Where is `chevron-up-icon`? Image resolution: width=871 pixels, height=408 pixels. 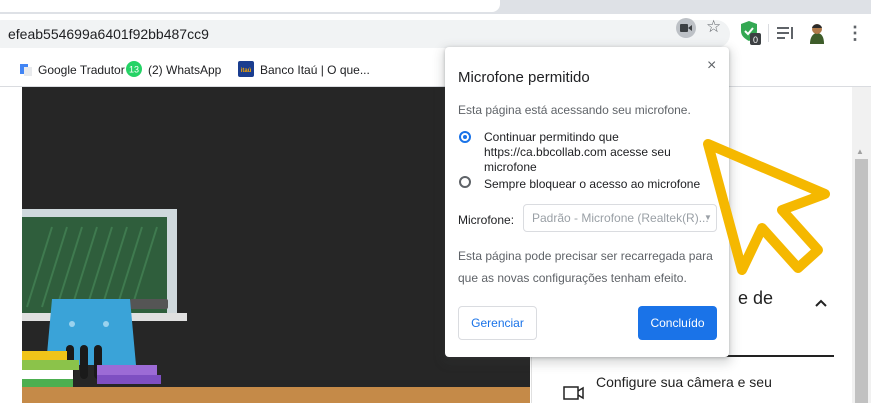
chevron-up-icon is located at coordinates (821, 303).